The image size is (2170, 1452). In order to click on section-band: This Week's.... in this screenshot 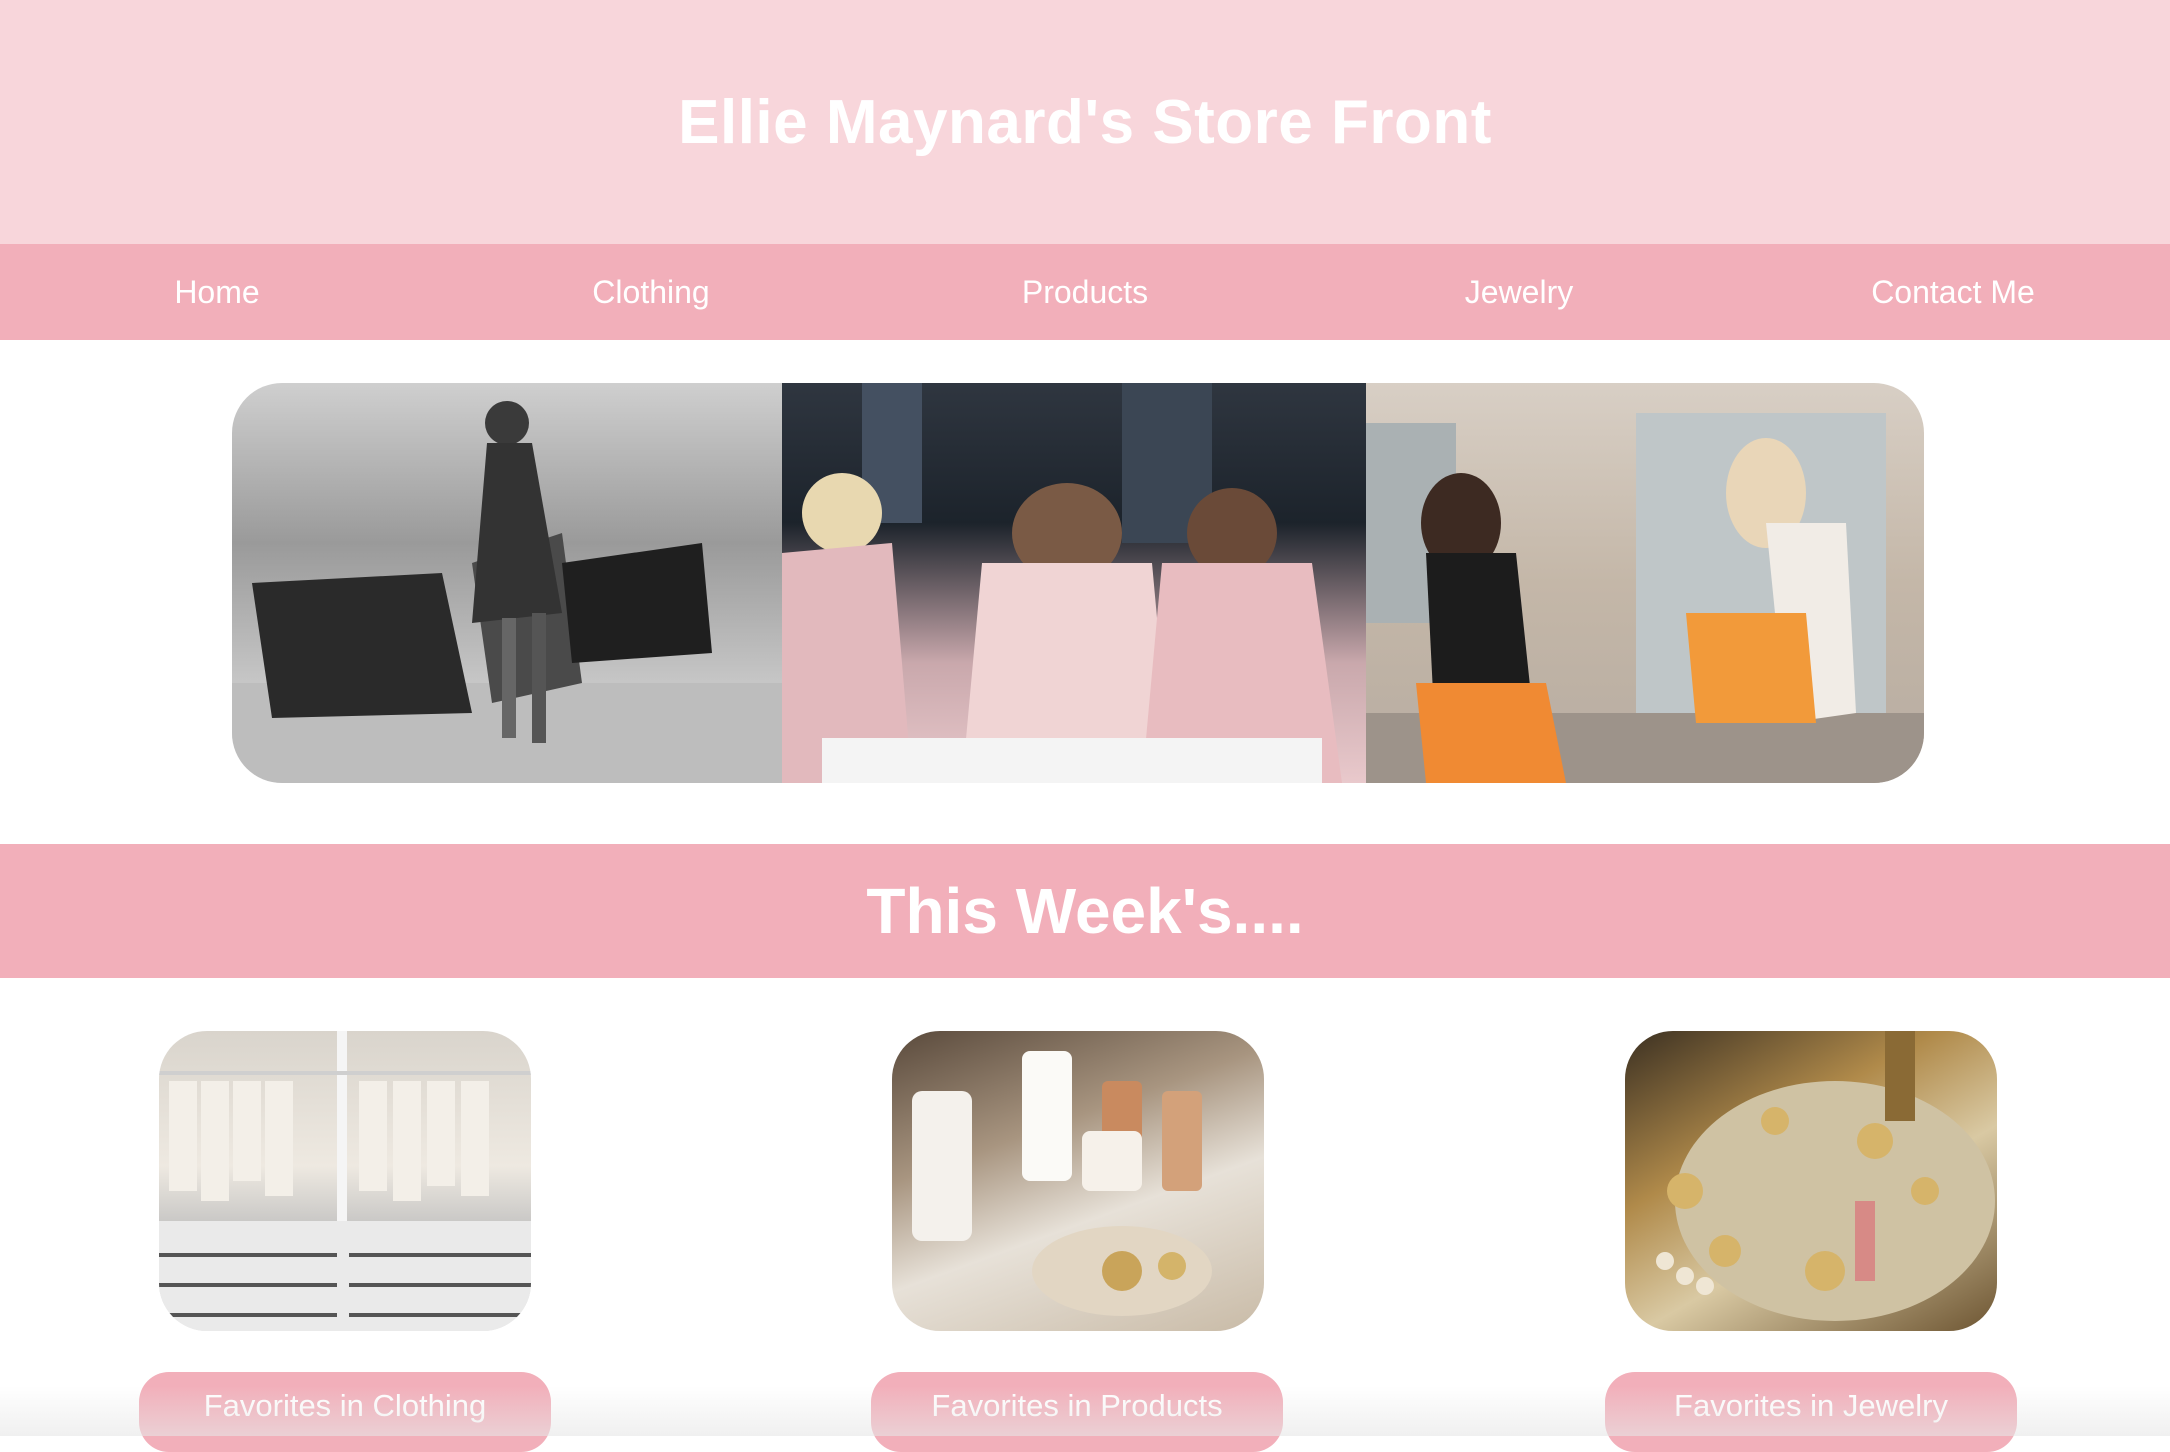, I will do `click(1085, 911)`.